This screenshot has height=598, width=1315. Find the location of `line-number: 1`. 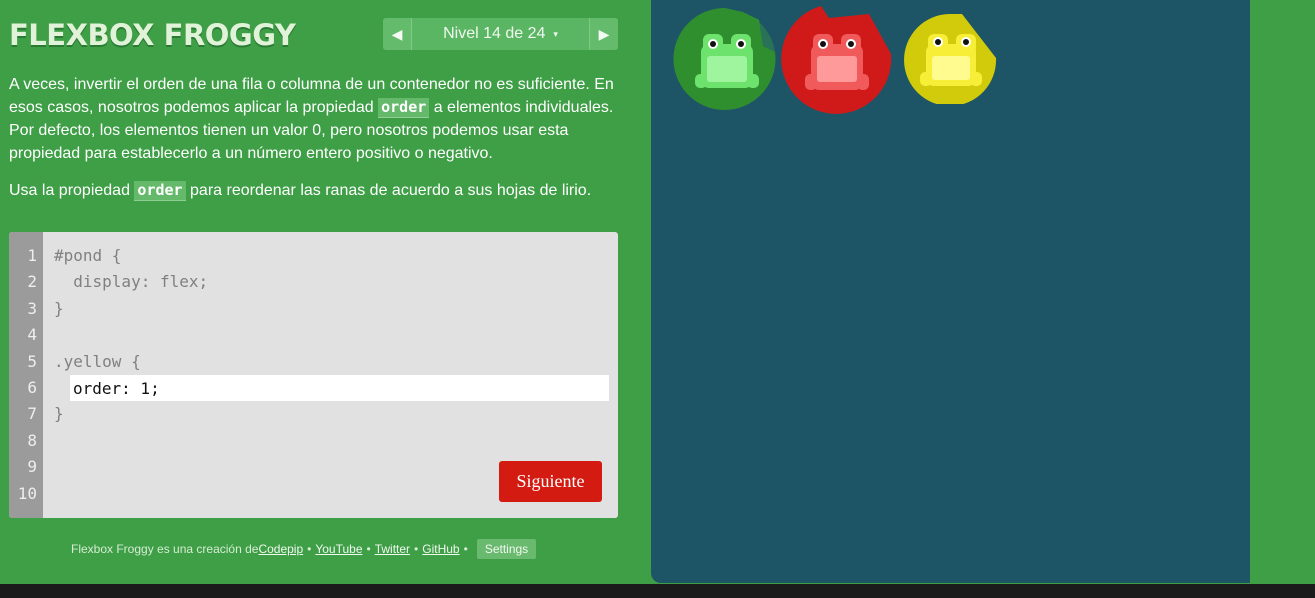

line-number: 1 is located at coordinates (32, 255).